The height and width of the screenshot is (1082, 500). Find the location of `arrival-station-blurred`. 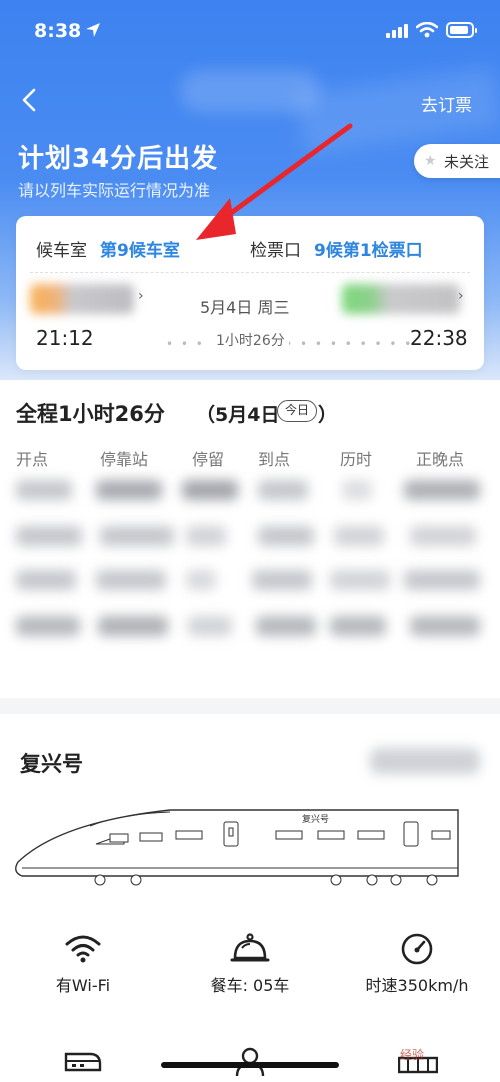

arrival-station-blurred is located at coordinates (401, 299).